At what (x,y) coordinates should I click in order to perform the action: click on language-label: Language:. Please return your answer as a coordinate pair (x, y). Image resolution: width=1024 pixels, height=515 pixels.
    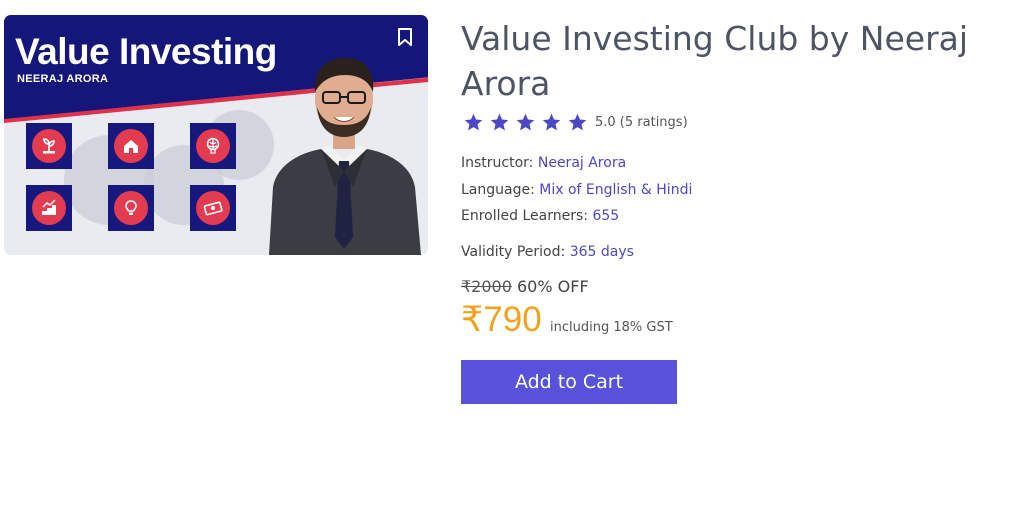
    Looking at the image, I should click on (498, 190).